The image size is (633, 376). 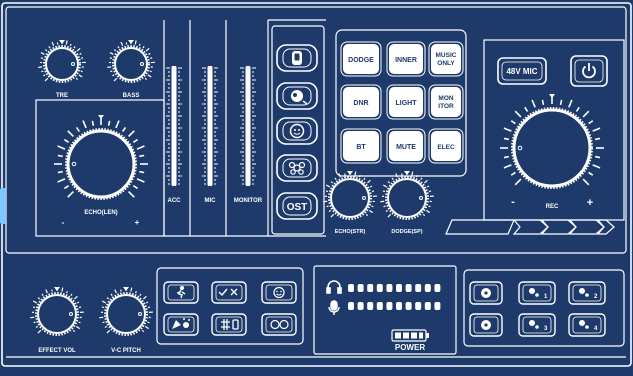 What do you see at coordinates (406, 232) in the screenshot?
I see `dodge-sp-label: DODGE(SP)` at bounding box center [406, 232].